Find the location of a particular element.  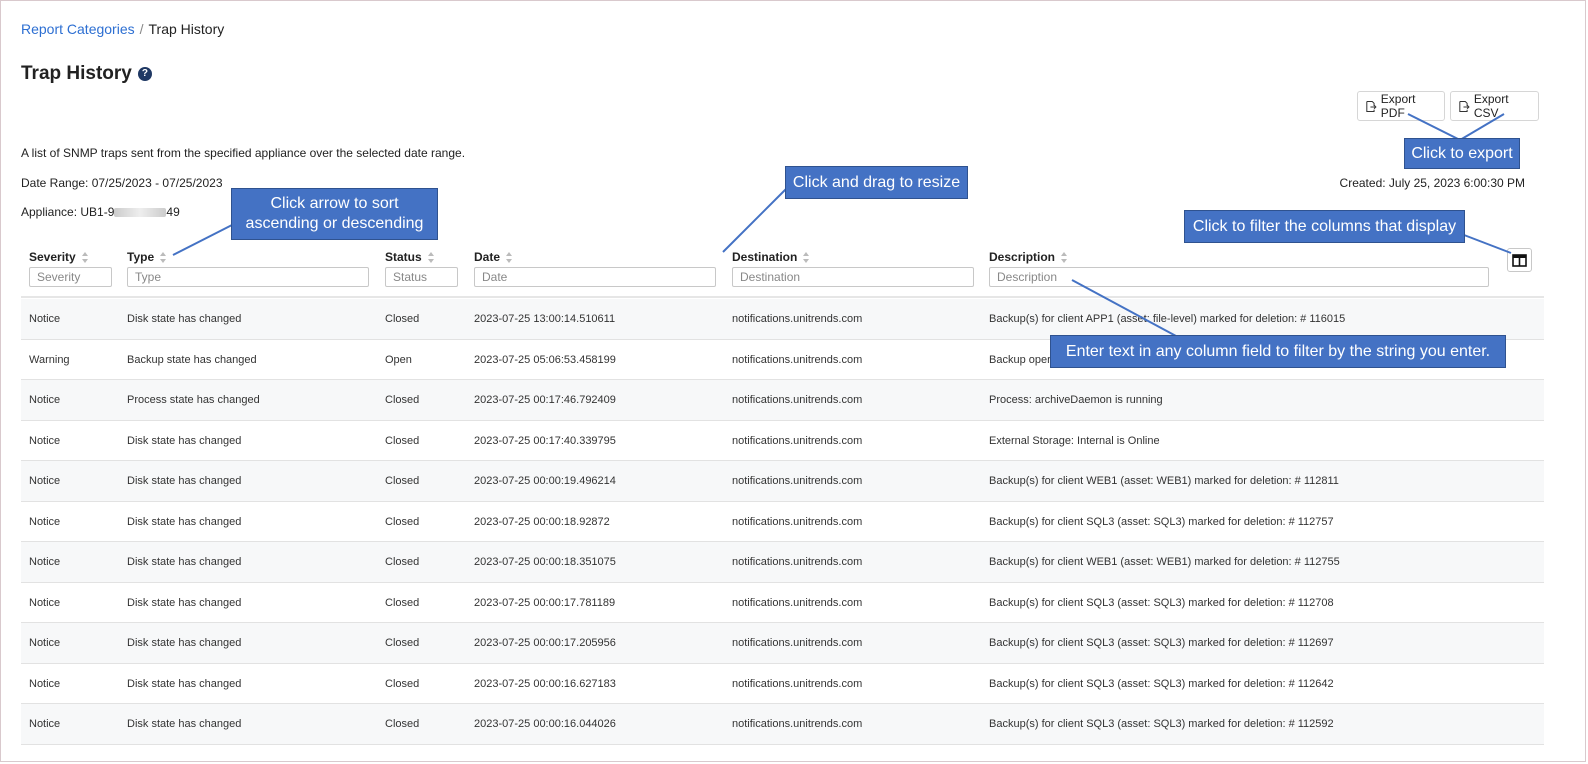

appliance-prefix: Appliance: UB1-9 is located at coordinates (68, 212).